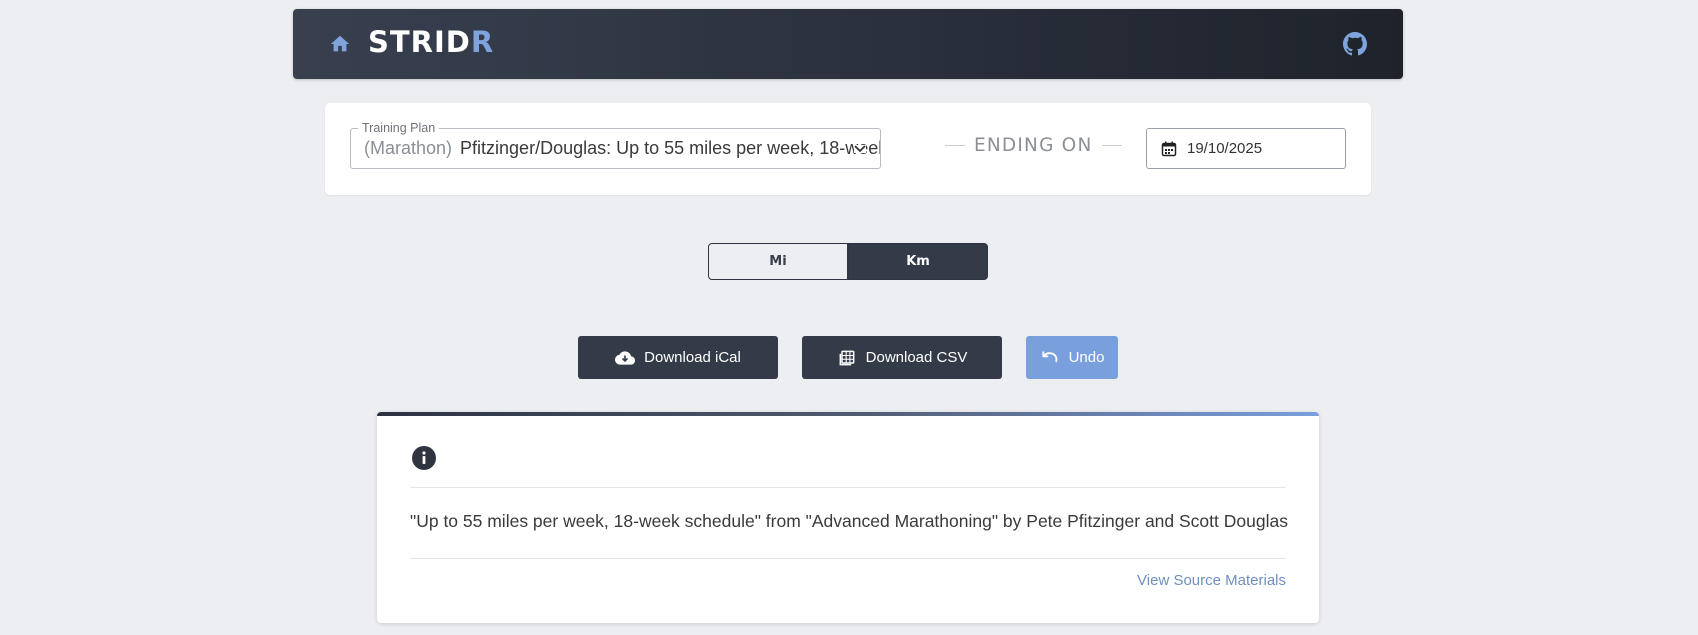 This screenshot has height=635, width=1698. I want to click on card-accent-bar, so click(848, 414).